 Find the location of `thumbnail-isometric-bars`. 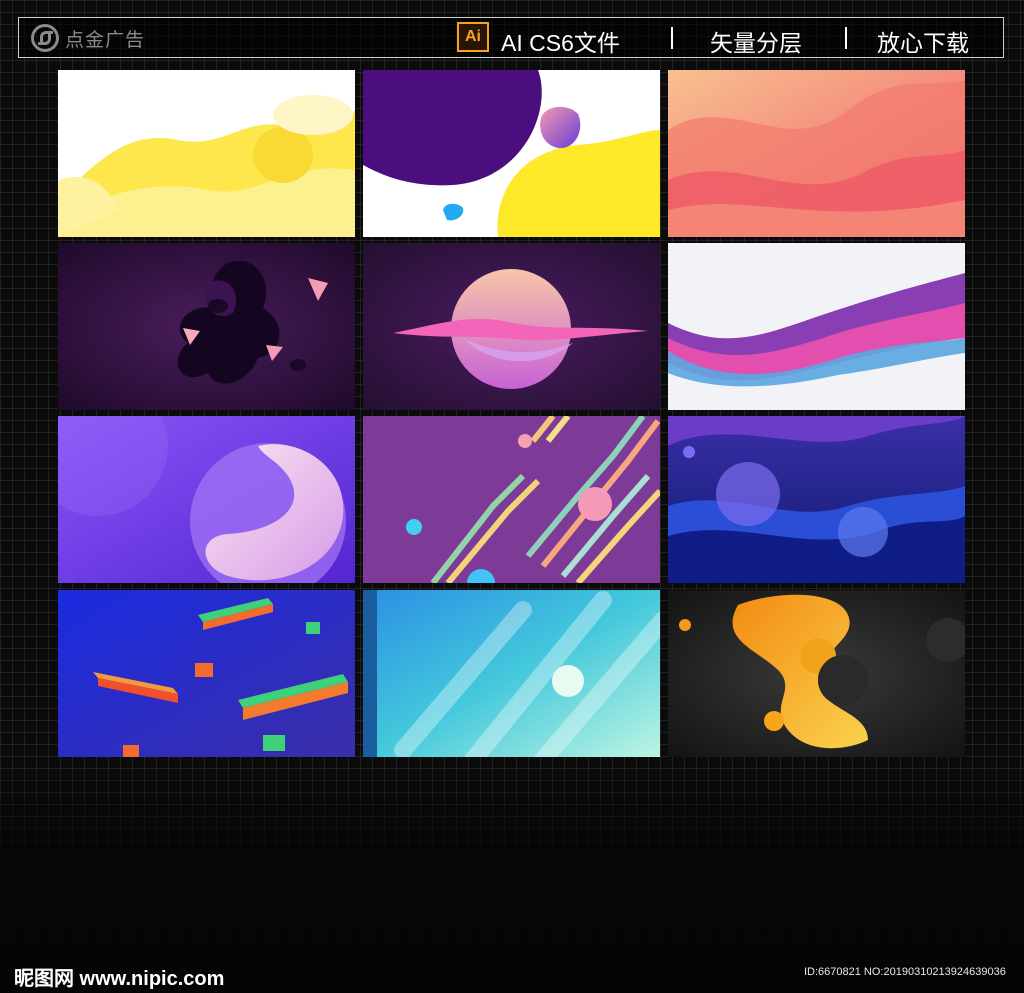

thumbnail-isometric-bars is located at coordinates (206, 673).